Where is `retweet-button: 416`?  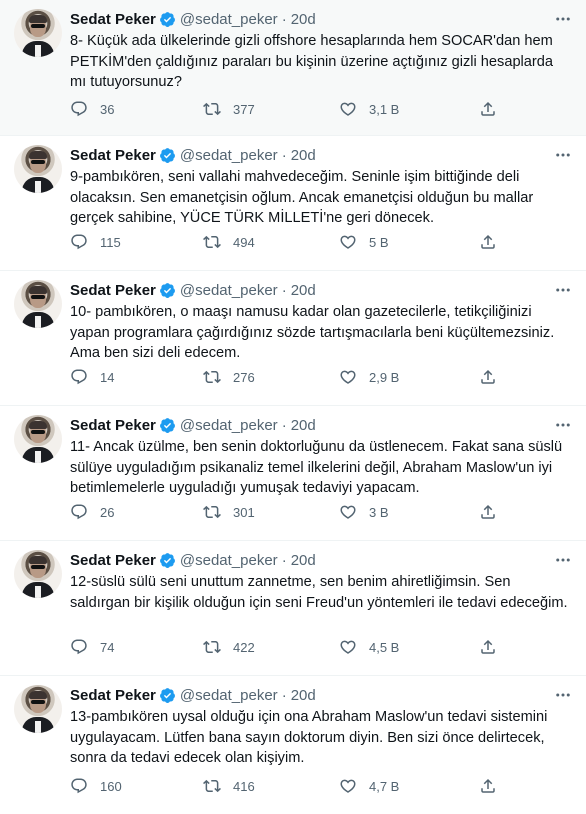 retweet-button: 416 is located at coordinates (271, 786).